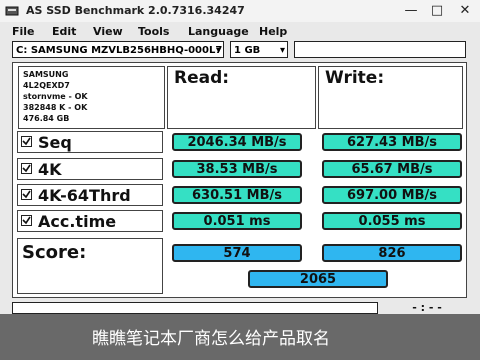  What do you see at coordinates (46, 118) in the screenshot?
I see `drive-capacity: 476.84 GB` at bounding box center [46, 118].